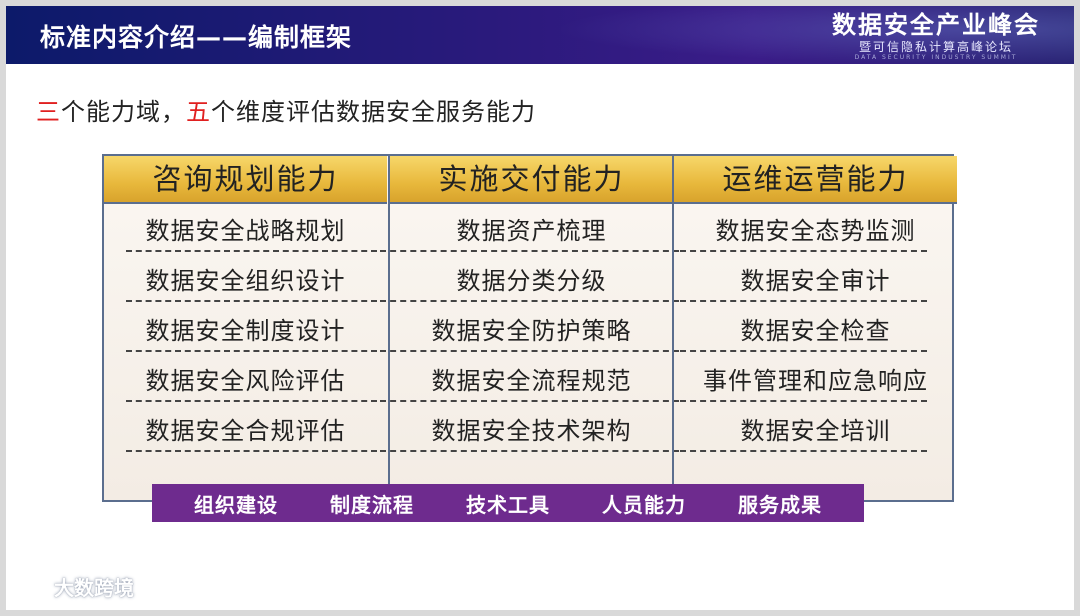  Describe the element at coordinates (236, 504) in the screenshot. I see `dimension-label: 组织建设` at that location.